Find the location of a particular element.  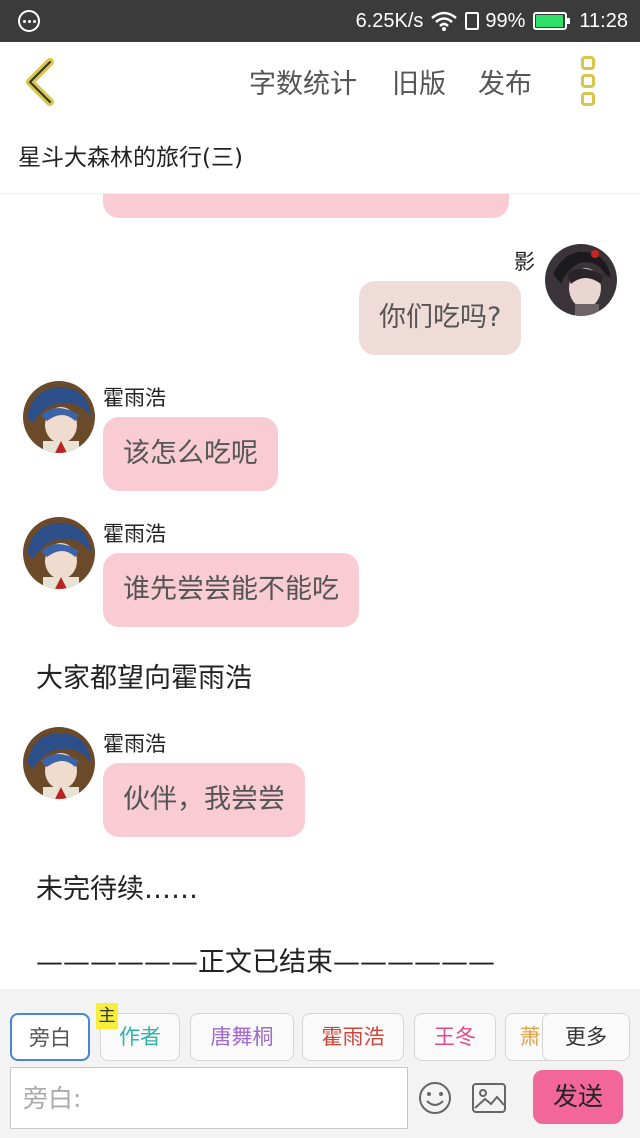

back-icon is located at coordinates (41, 82).